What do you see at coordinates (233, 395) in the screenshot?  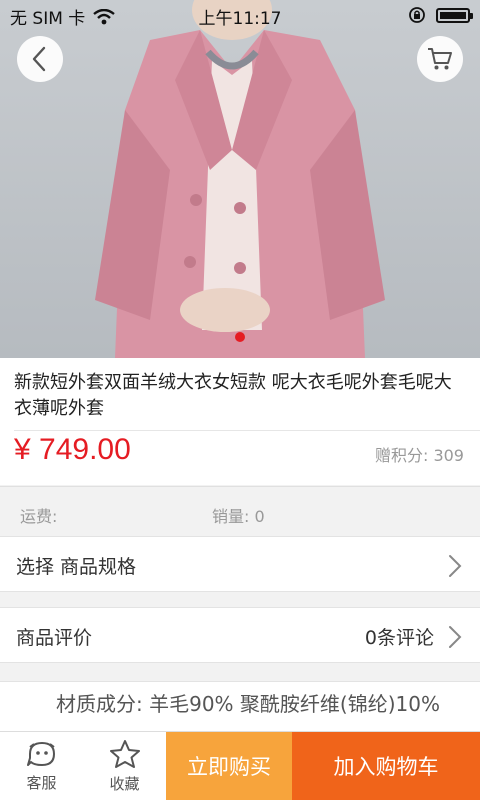 I see `product-title: 新款短外套双面羊绒大衣女短款 呢大衣毛呢外套毛呢大衣薄呢外套` at bounding box center [233, 395].